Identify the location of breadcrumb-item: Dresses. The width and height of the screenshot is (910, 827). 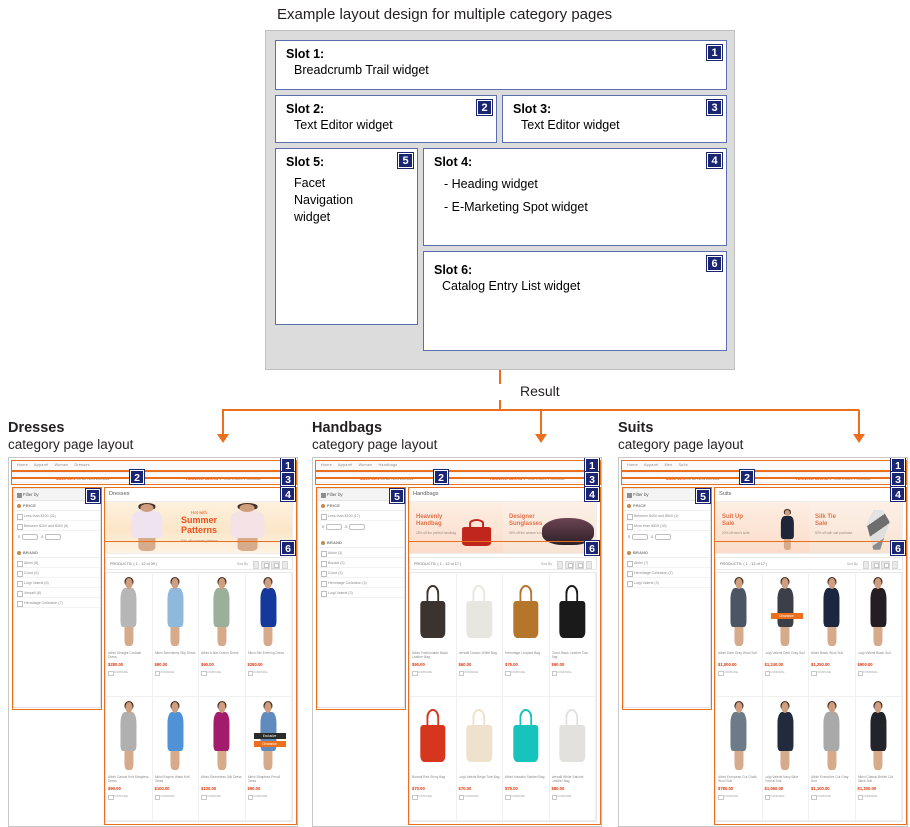
(81, 465).